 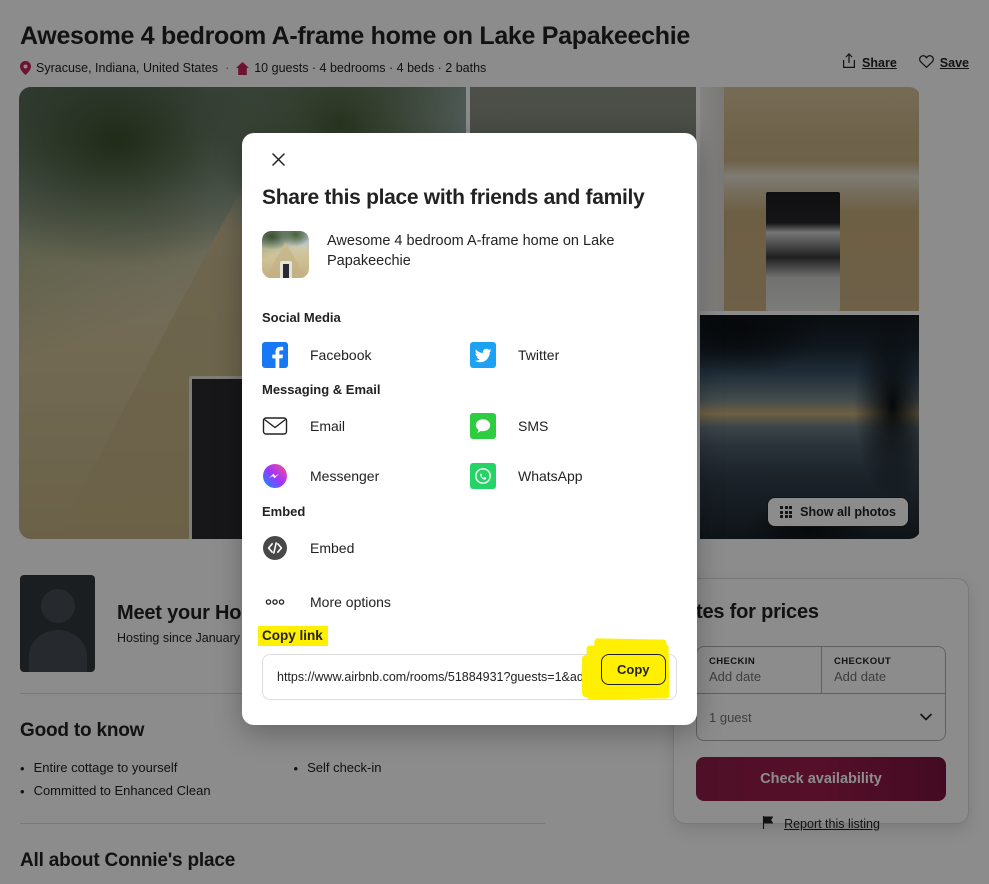 I want to click on share-option-messenger: Messenger, so click(x=366, y=476).